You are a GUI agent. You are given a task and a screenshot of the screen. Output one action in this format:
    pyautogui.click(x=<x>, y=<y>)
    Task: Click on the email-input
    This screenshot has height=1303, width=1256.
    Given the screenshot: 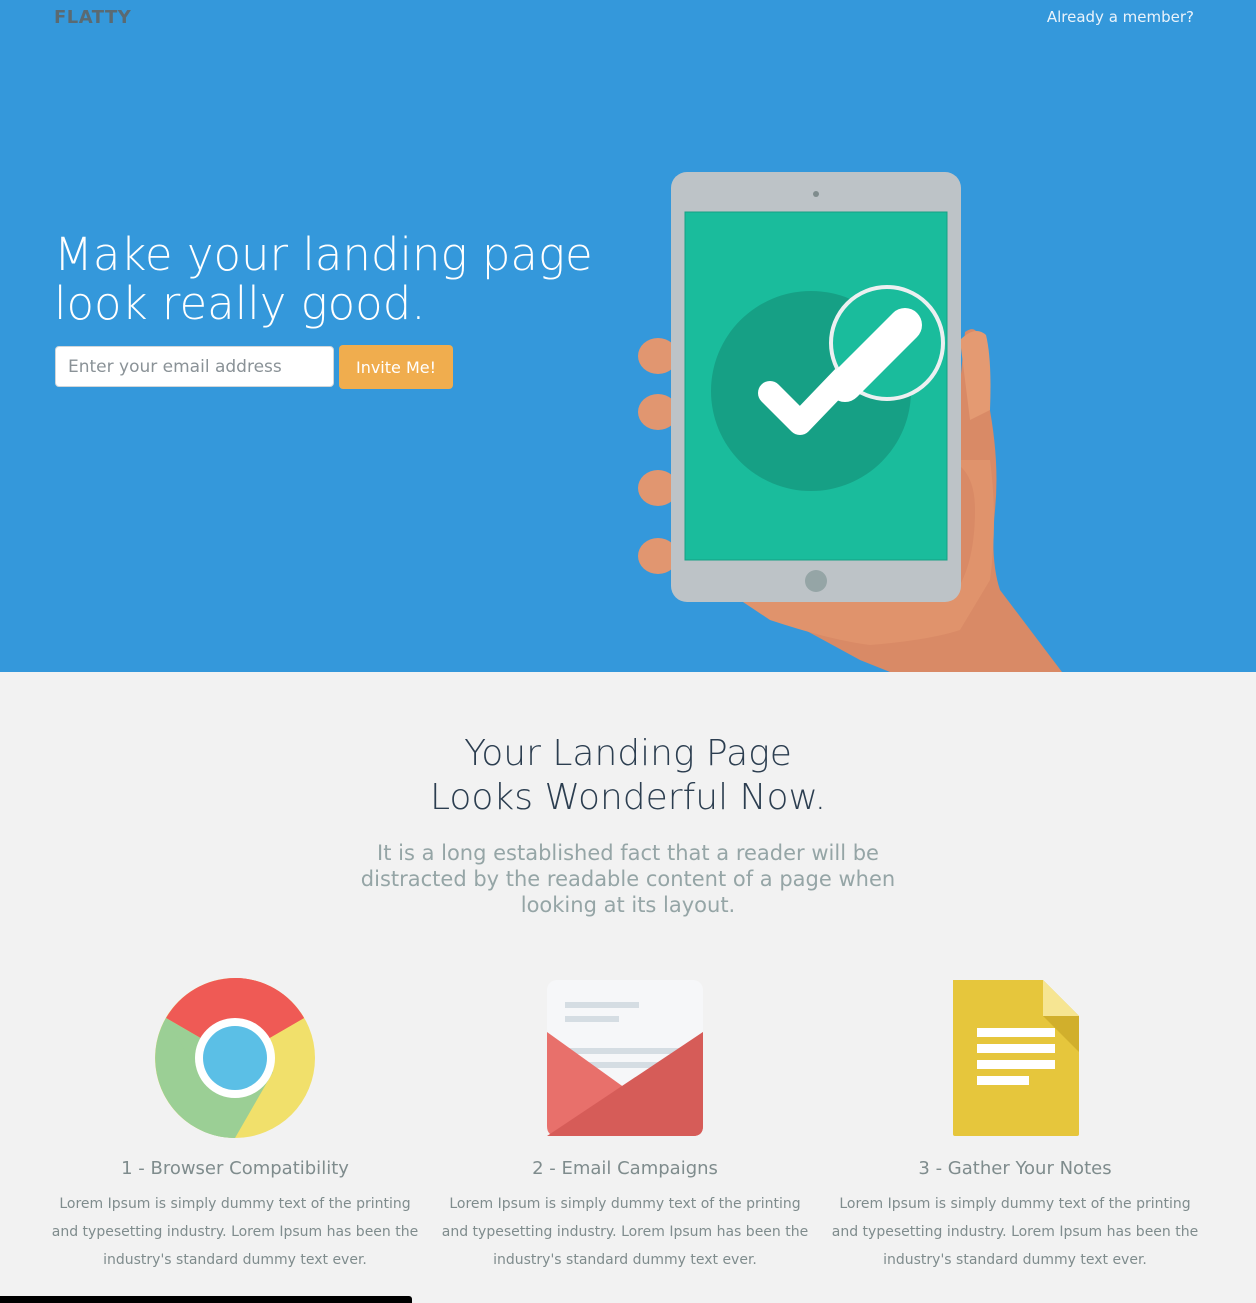 What is the action you would take?
    pyautogui.click(x=194, y=366)
    